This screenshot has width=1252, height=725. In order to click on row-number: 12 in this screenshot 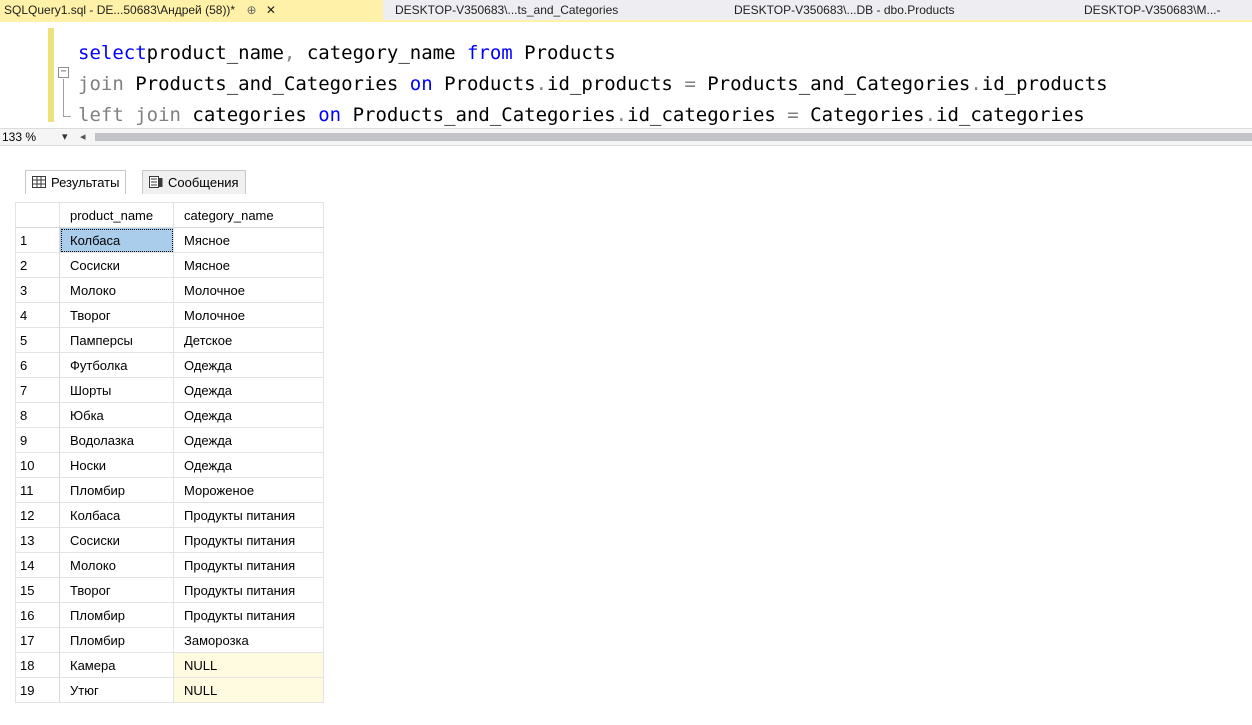, I will do `click(37, 515)`.